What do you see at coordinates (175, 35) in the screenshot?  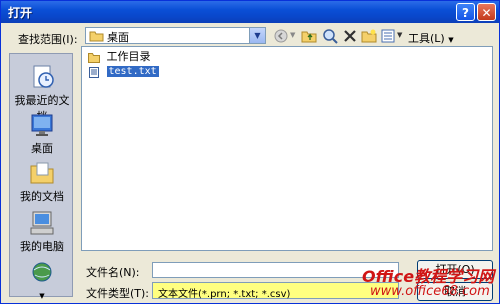 I see `look-in-combo: 桌面 ▼` at bounding box center [175, 35].